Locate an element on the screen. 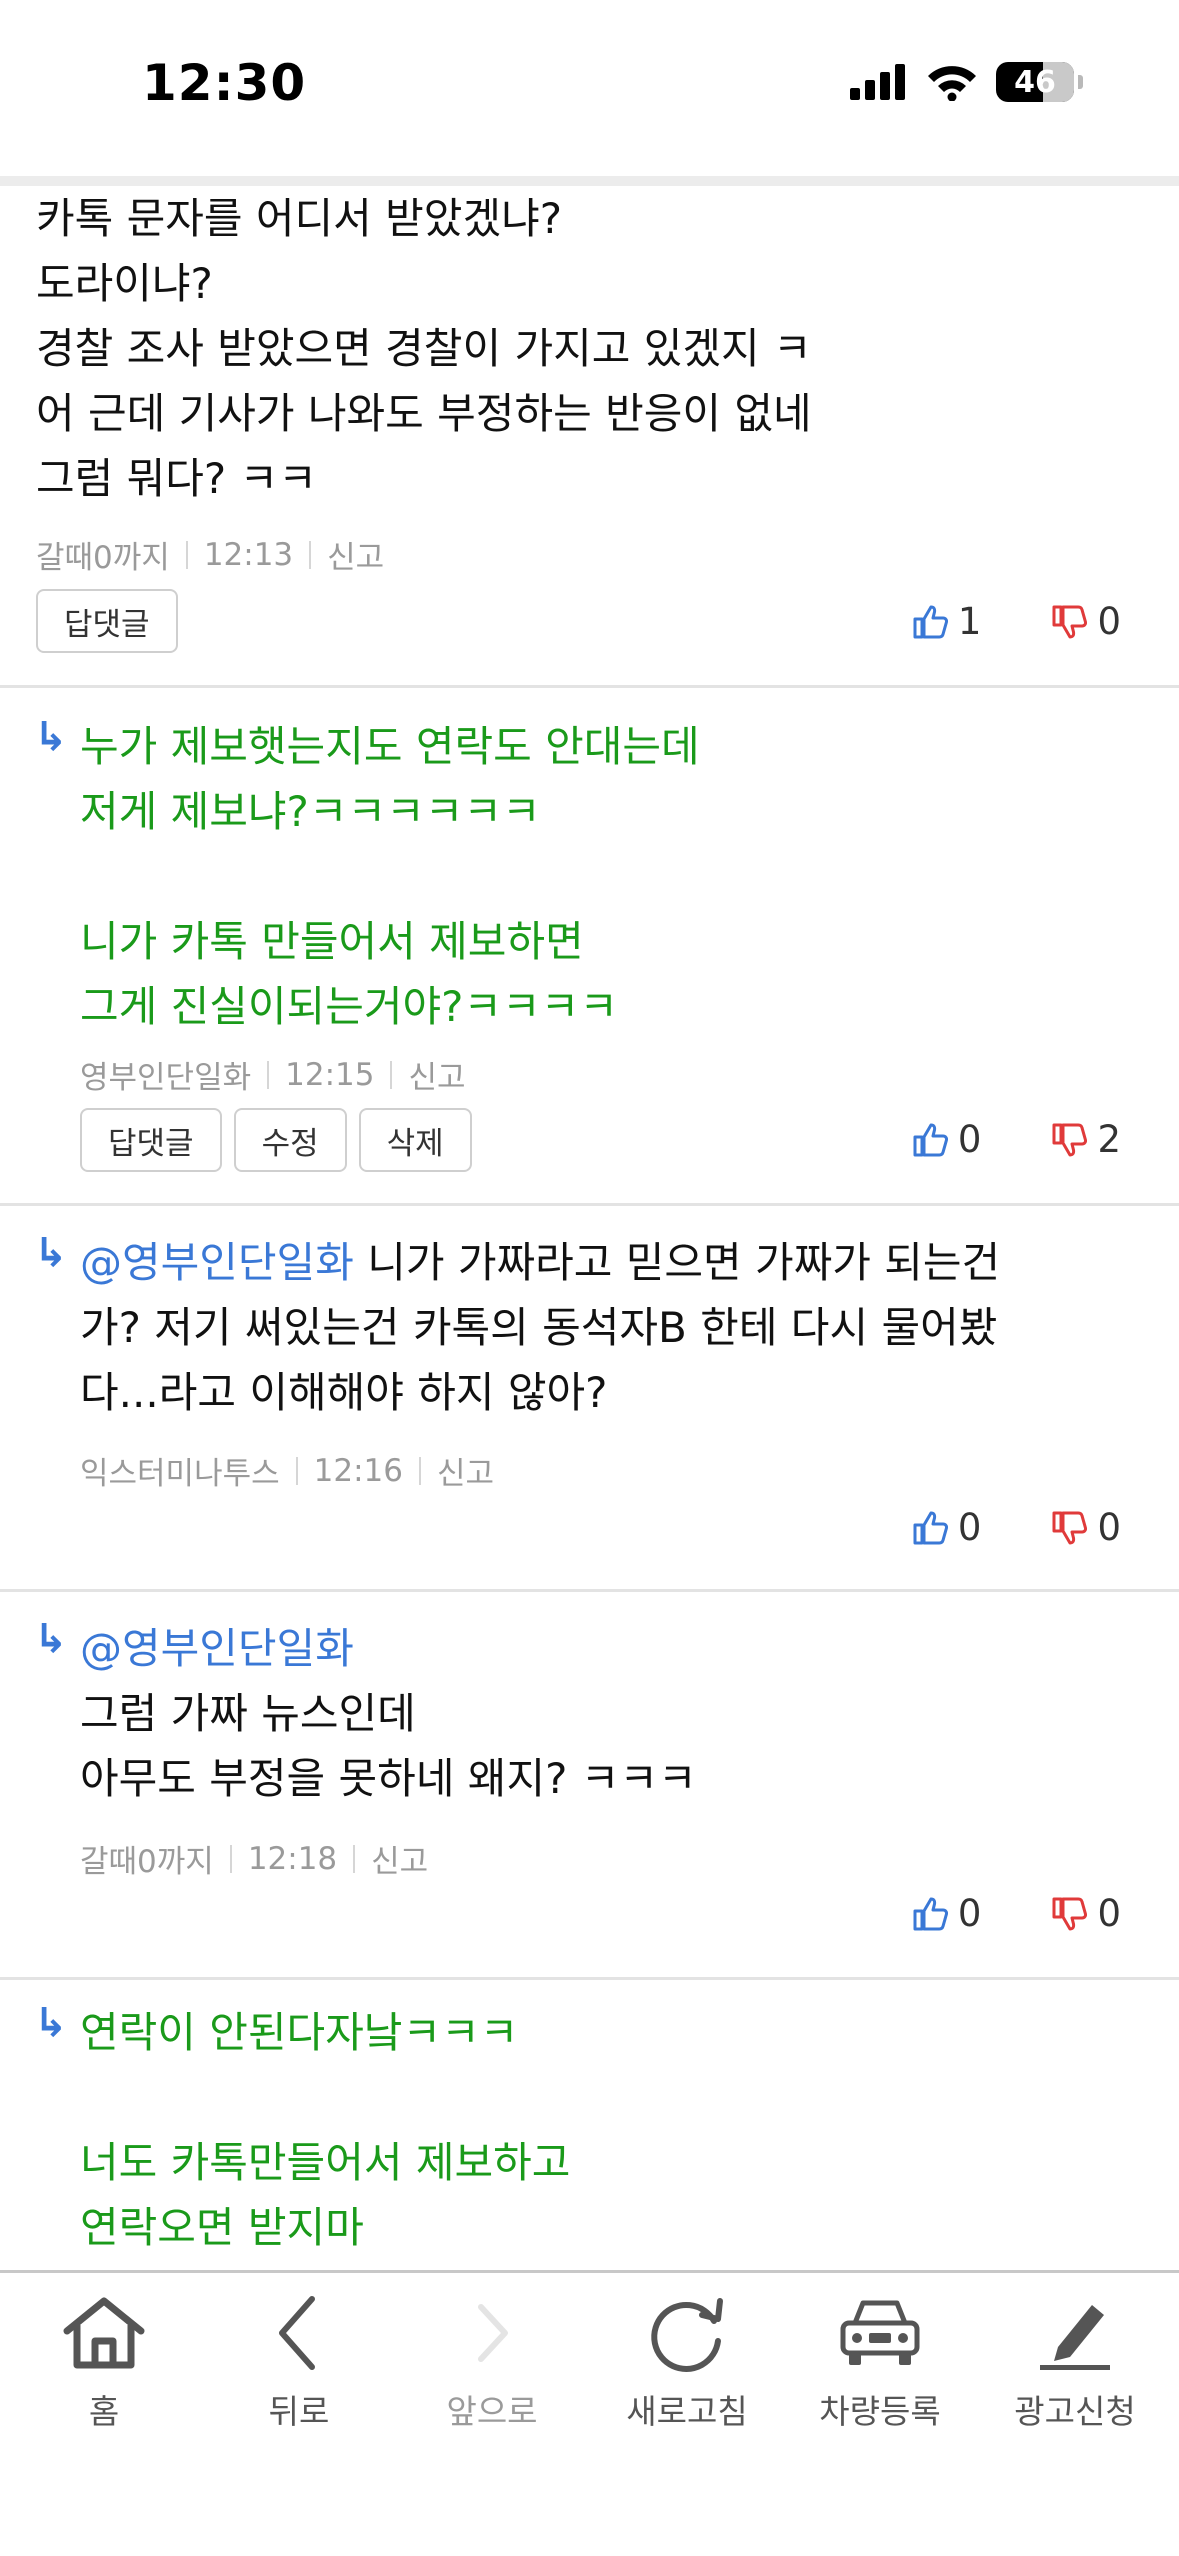  comment-time: 12:18 is located at coordinates (292, 1858).